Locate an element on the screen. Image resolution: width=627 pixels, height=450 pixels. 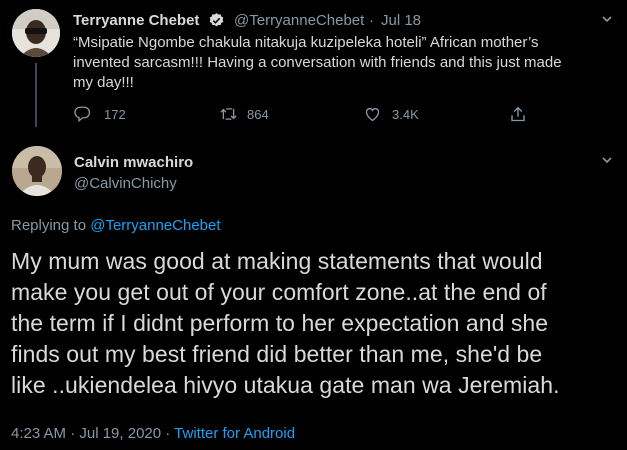
reply-count: 172 is located at coordinates (115, 114).